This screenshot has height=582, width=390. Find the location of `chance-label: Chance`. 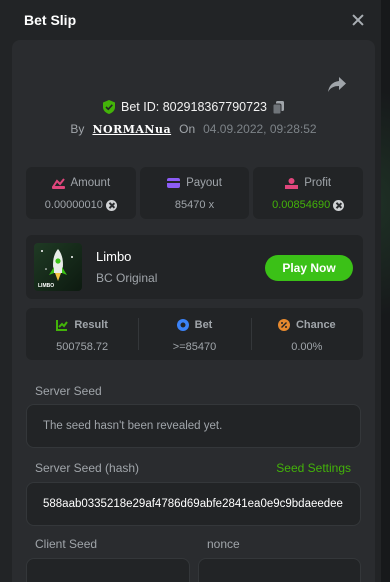

chance-label: Chance is located at coordinates (315, 325).